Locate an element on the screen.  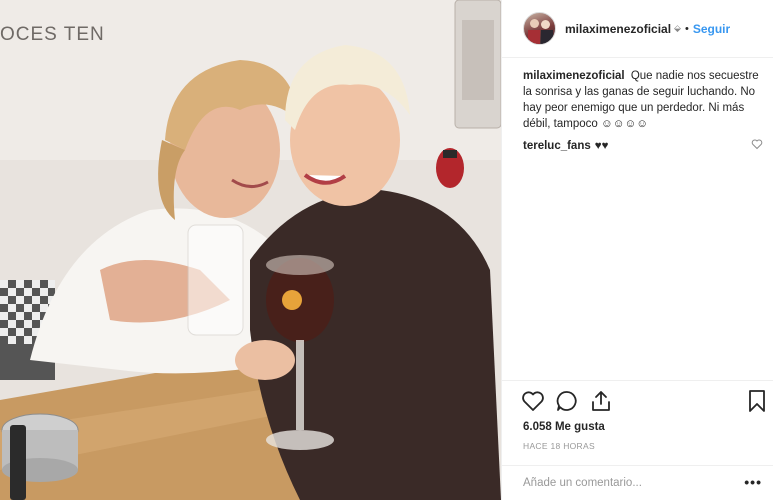
verified-icon: ⬙ is located at coordinates (677, 28).